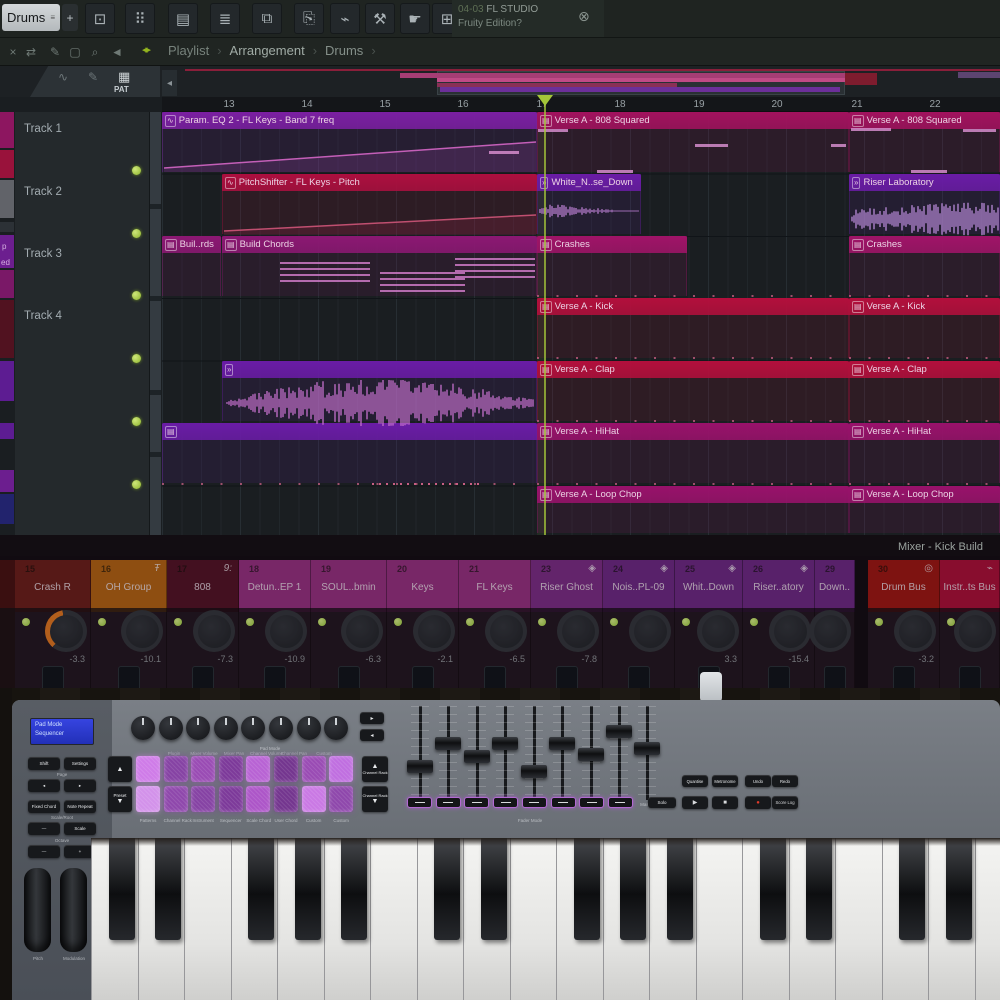  Describe the element at coordinates (73, 910) in the screenshot. I see `mod-wheel` at that location.